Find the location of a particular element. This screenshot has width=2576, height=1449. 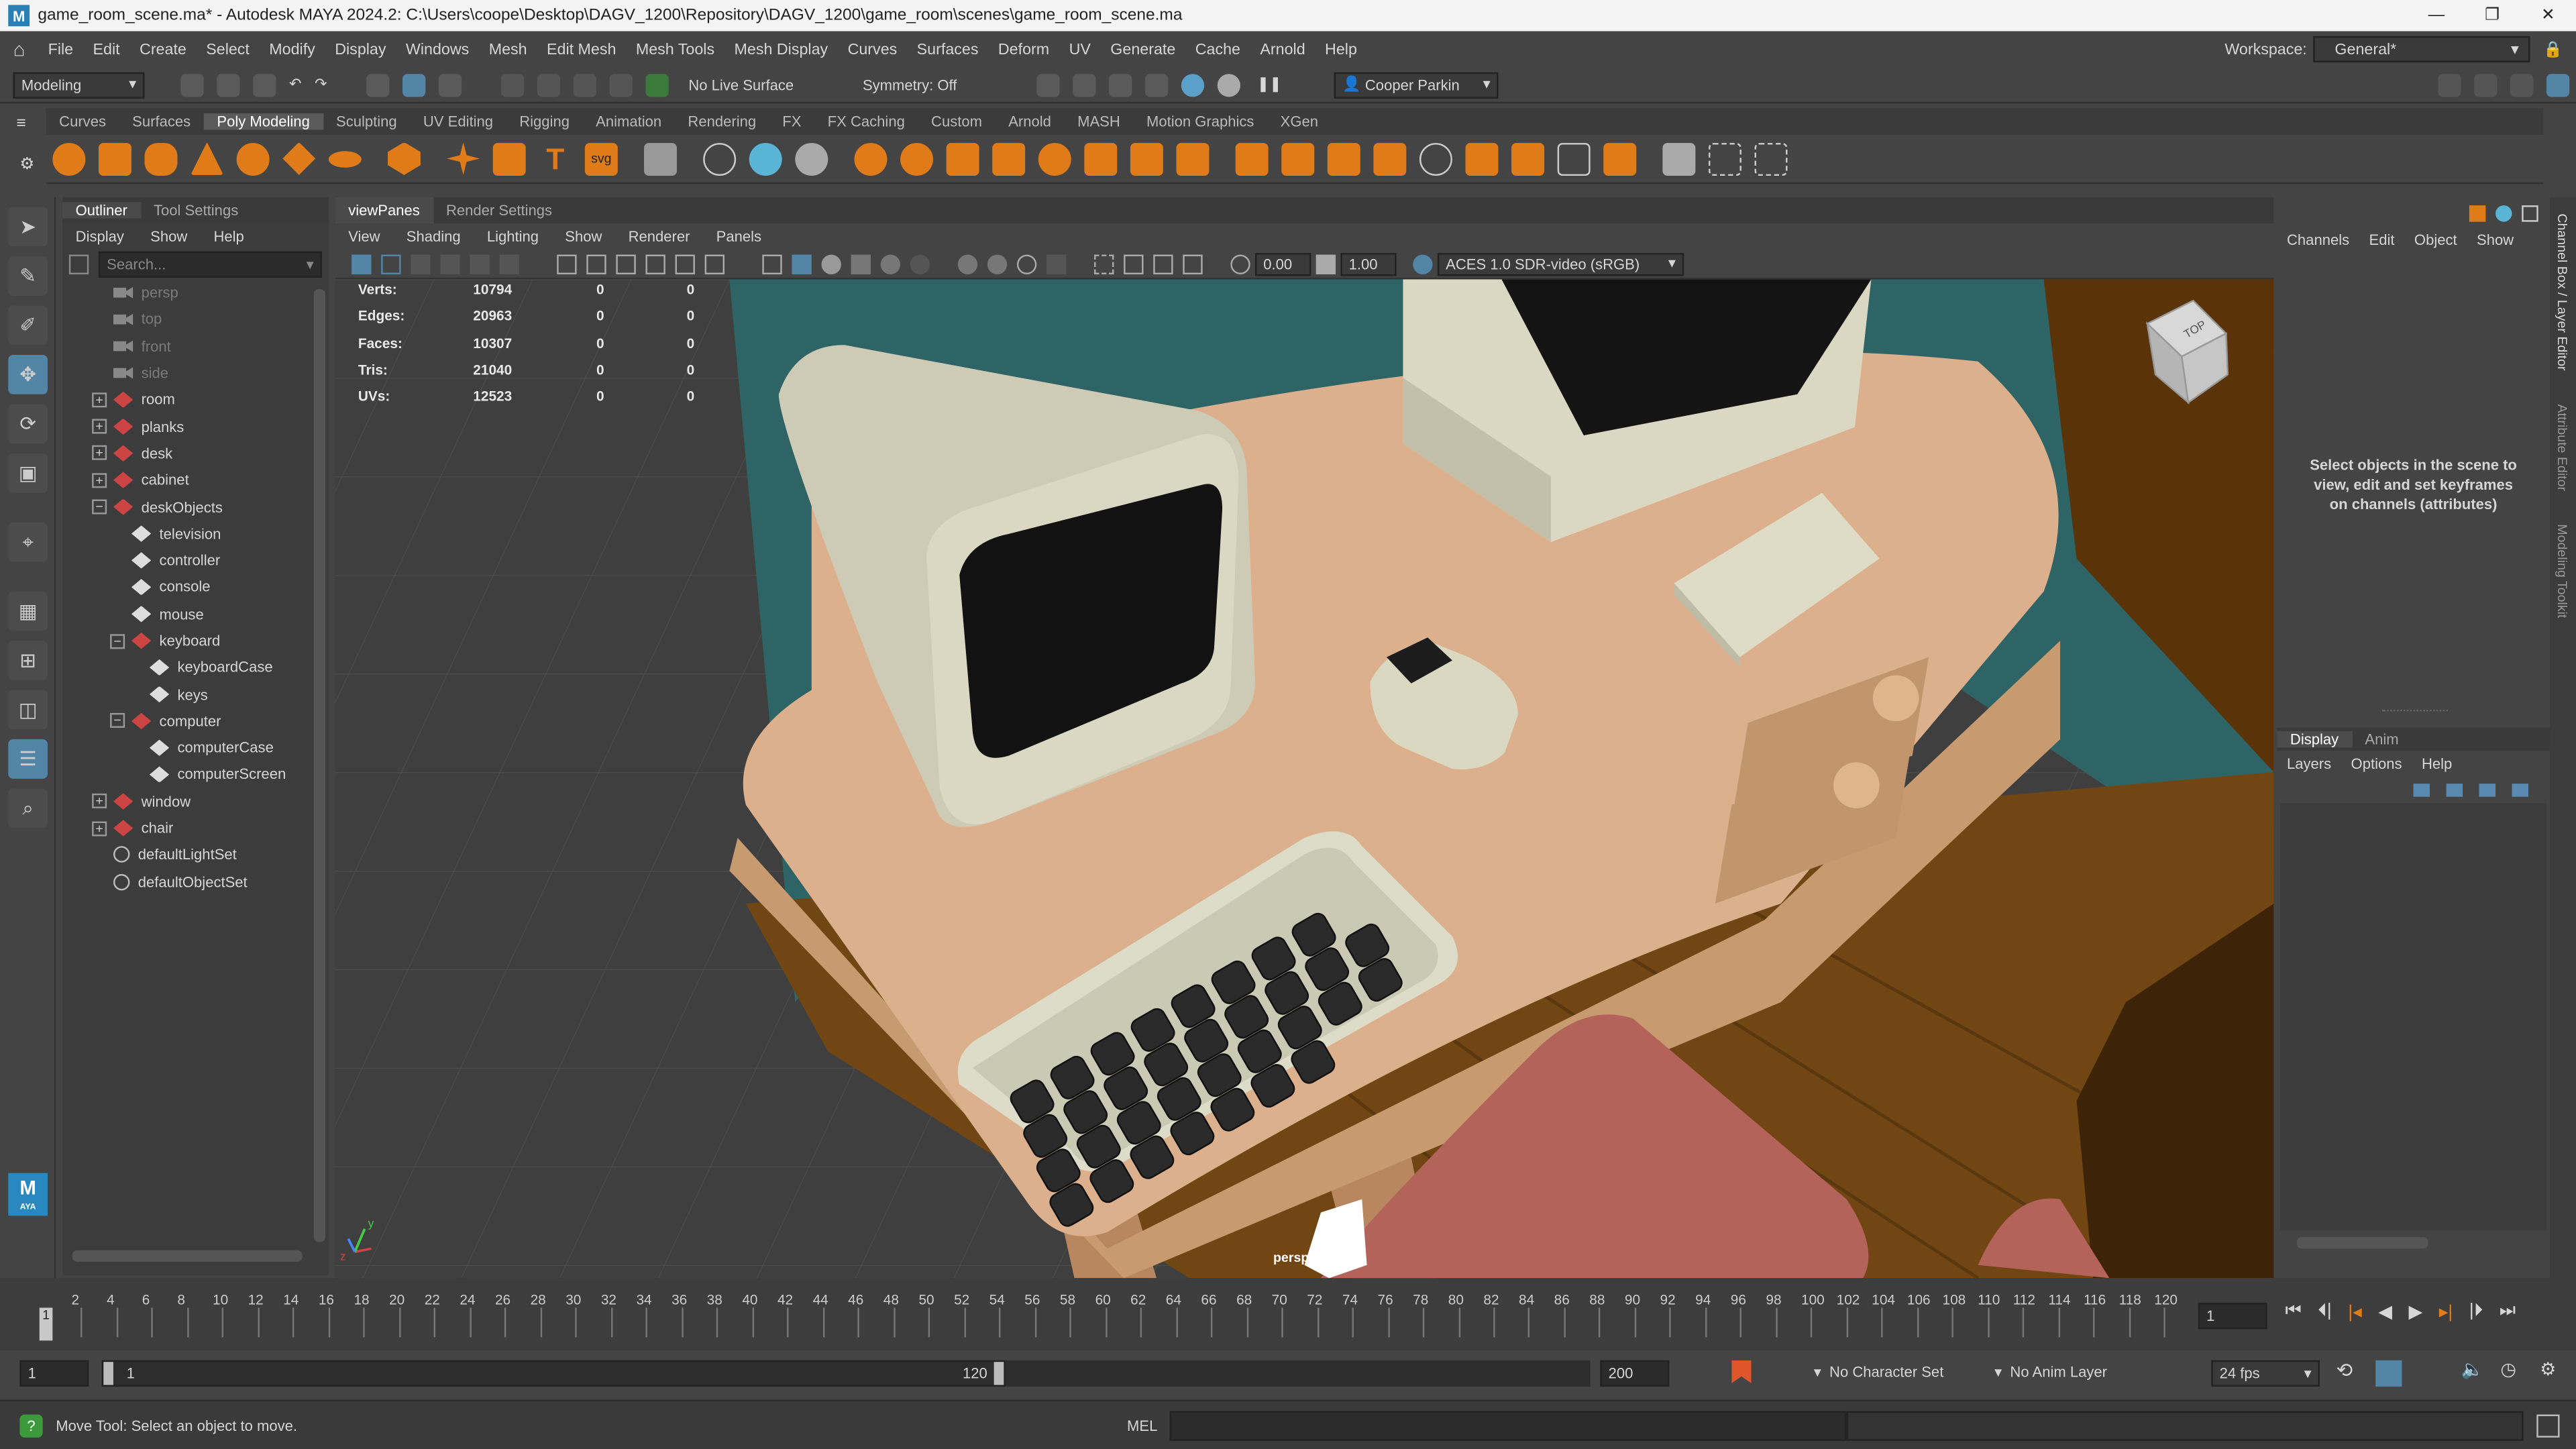

outliner-item-deskobjects: − deskObjects is located at coordinates (198, 507).